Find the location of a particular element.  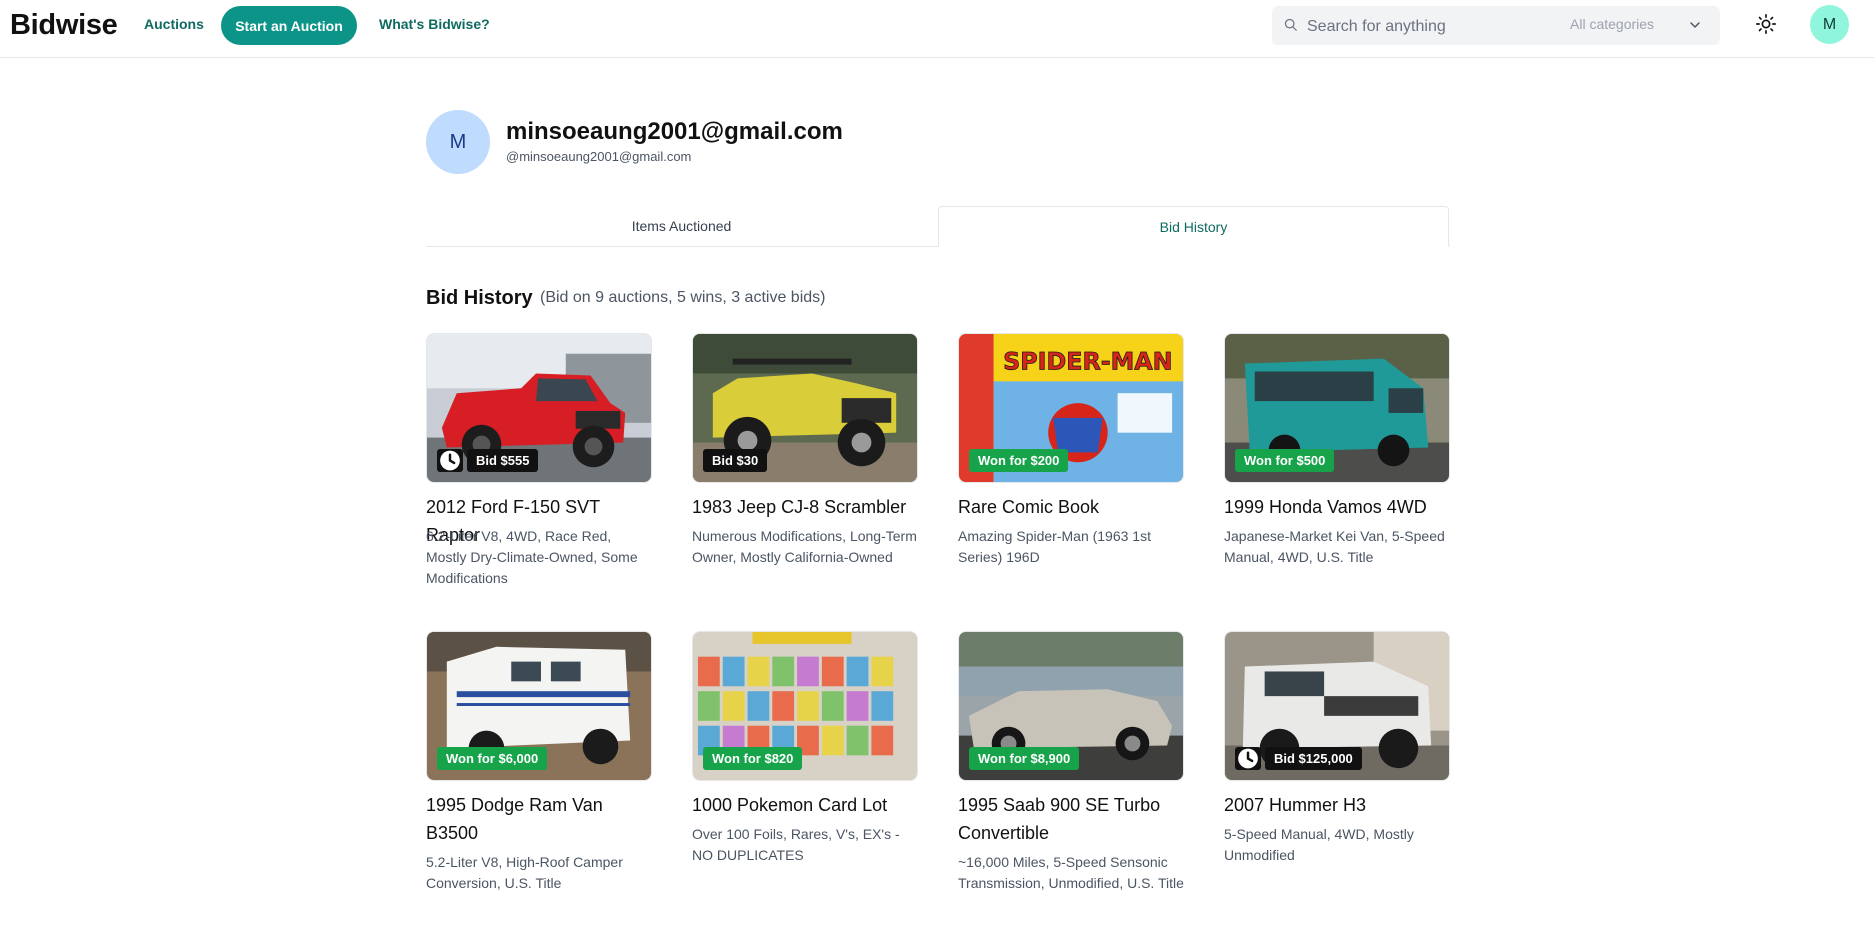

won-status-badge: Won for $500 is located at coordinates (1285, 460).